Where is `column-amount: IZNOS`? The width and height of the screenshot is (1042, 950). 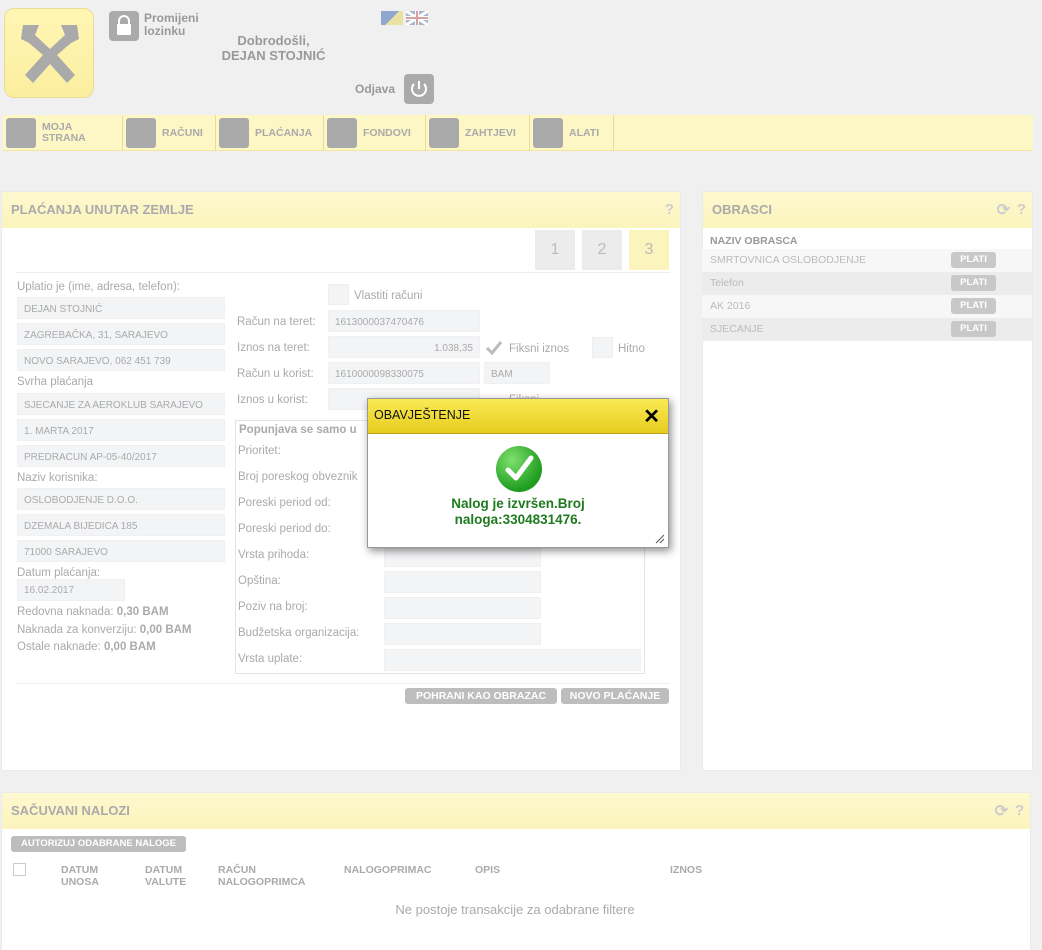 column-amount: IZNOS is located at coordinates (686, 870).